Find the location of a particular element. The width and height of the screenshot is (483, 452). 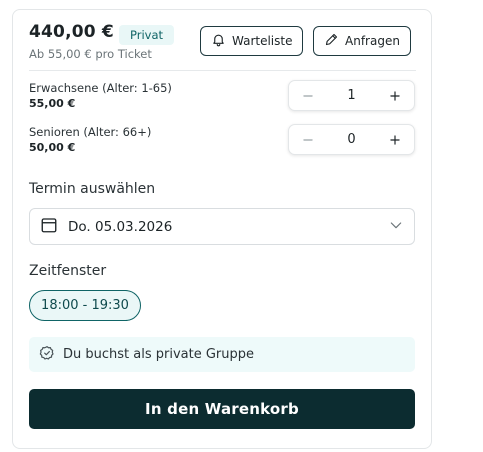

date-value: Do. 05.03.2026 is located at coordinates (120, 226).